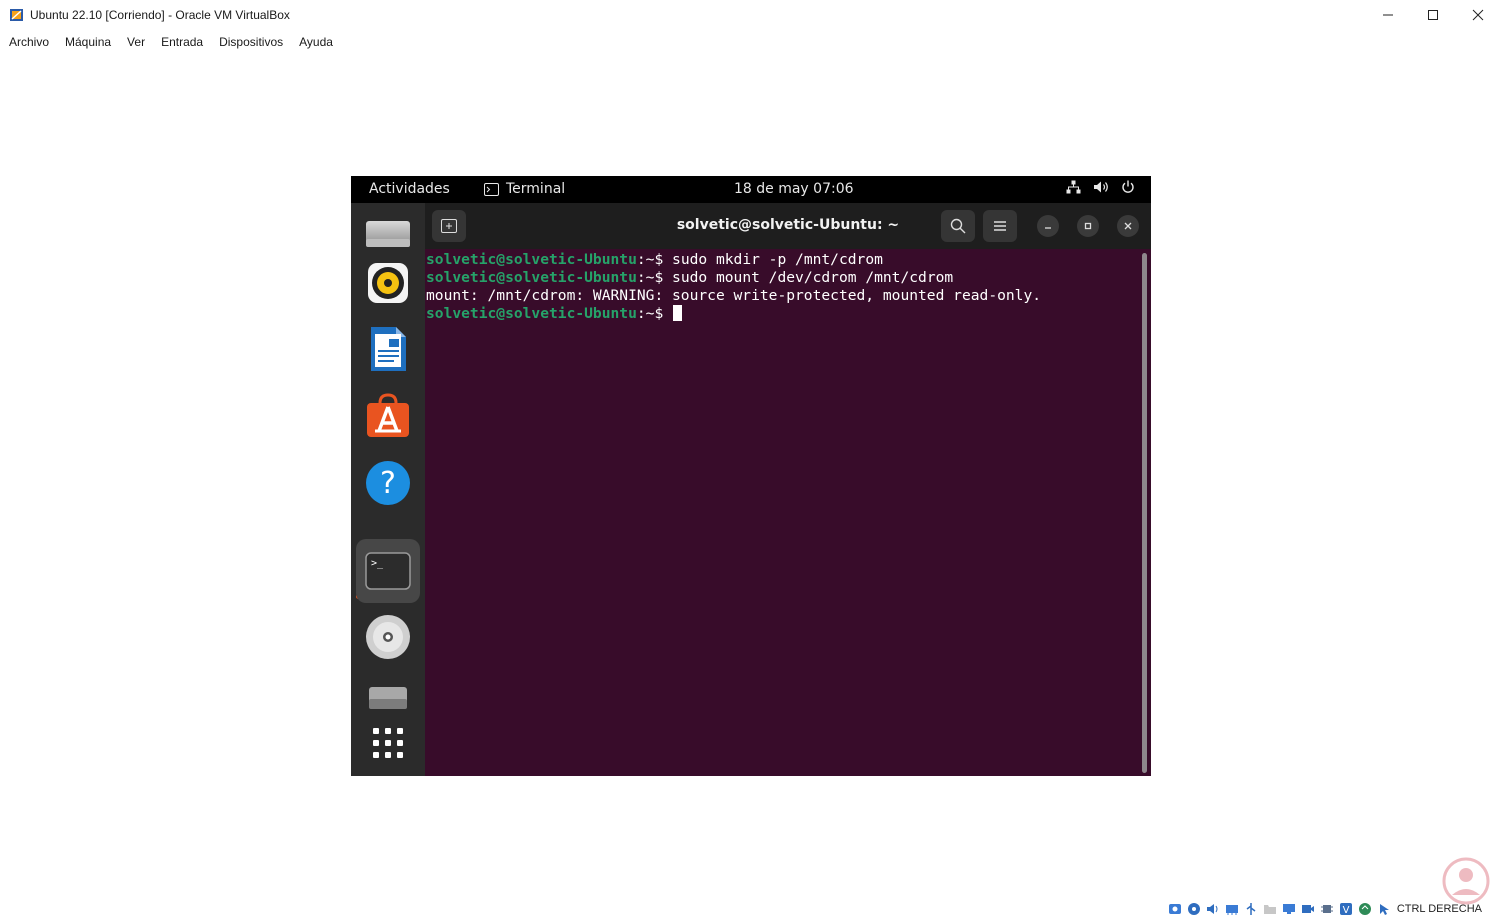 The width and height of the screenshot is (1502, 921). I want to click on terminal-restore-button, so click(1088, 226).